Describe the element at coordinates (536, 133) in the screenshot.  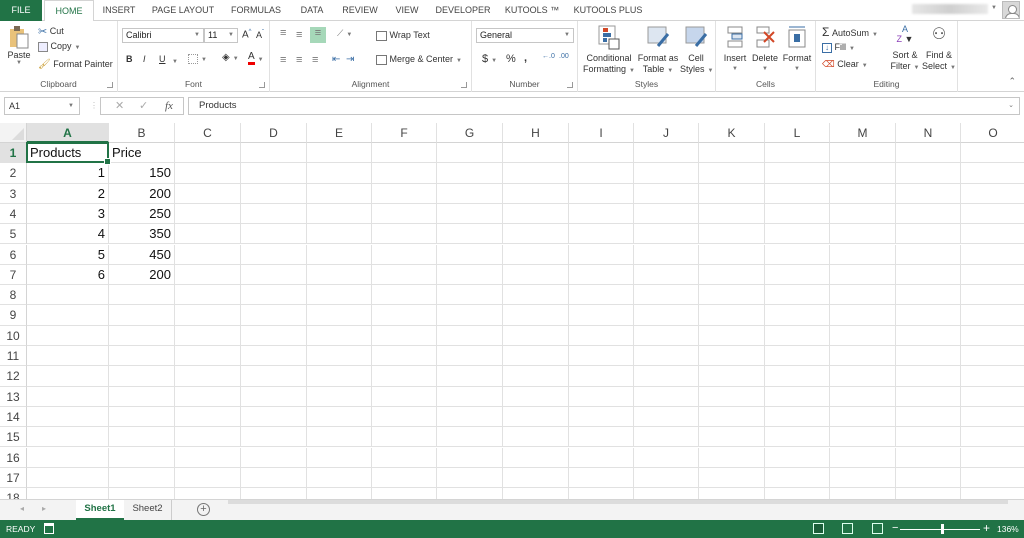
I see `column-header-h: H` at that location.